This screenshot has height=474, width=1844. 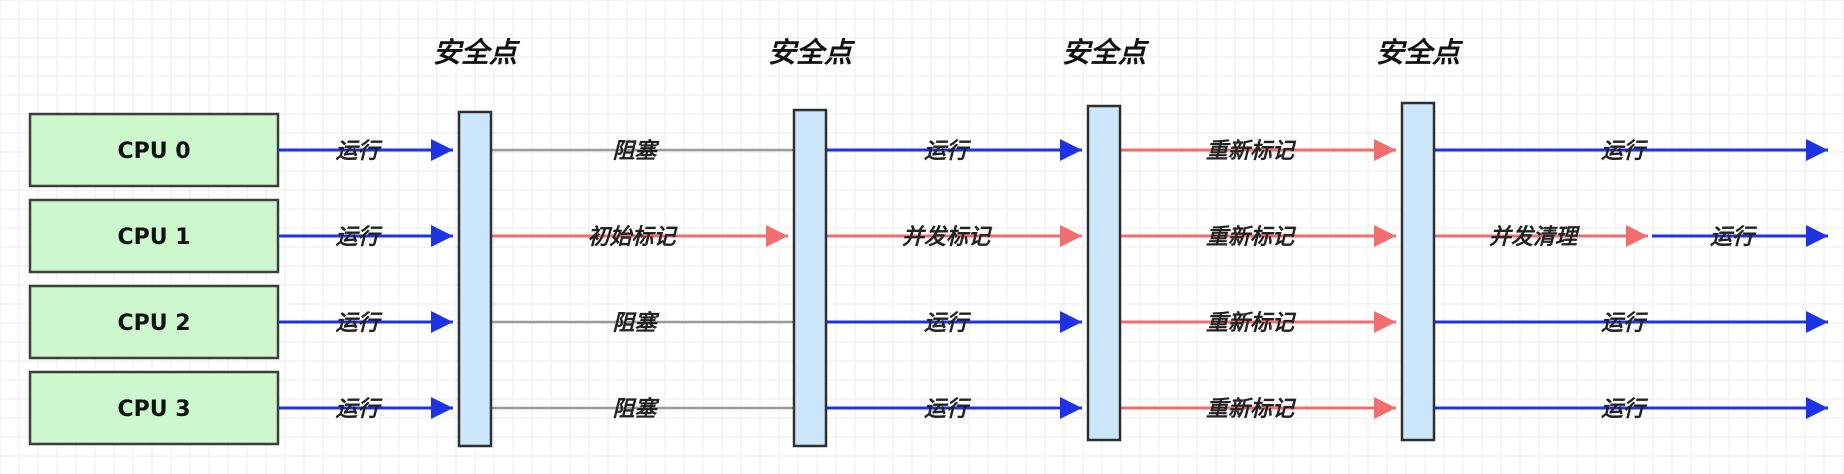 I want to click on segment-label-cpu0-3: 重新标记, so click(x=1251, y=151).